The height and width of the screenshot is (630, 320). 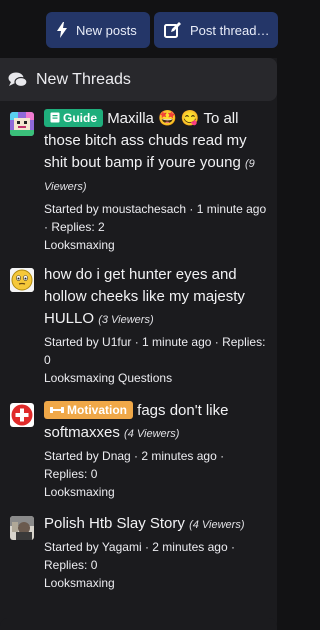 I want to click on motivation-prefix-badge: Motivation, so click(x=88, y=410).